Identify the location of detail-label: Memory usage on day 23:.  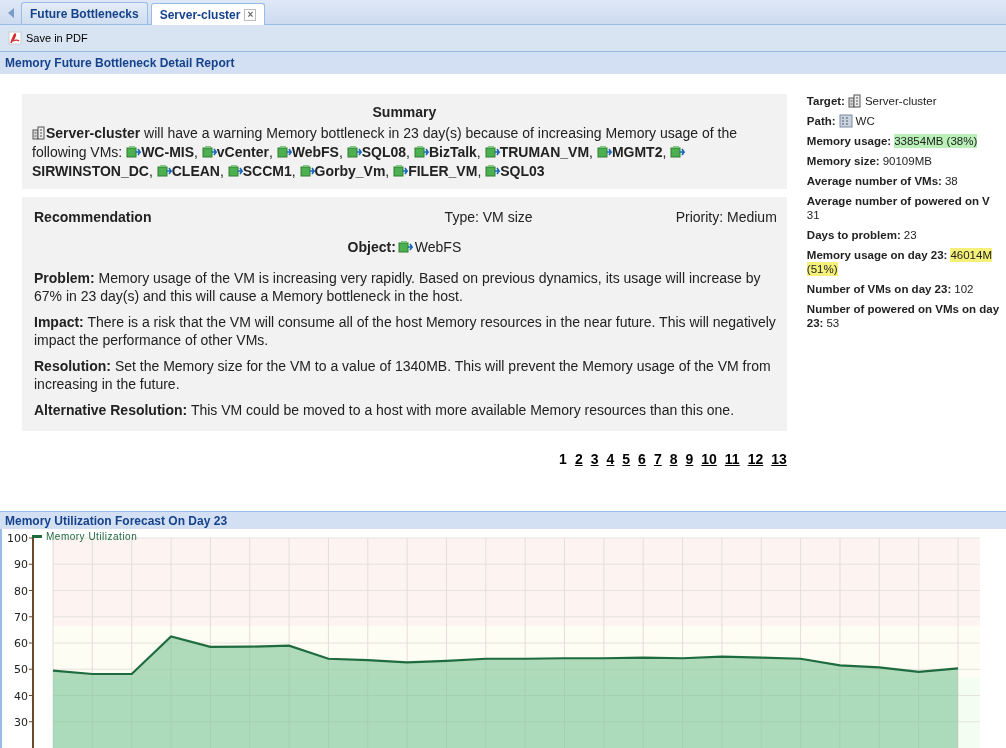
(877, 255).